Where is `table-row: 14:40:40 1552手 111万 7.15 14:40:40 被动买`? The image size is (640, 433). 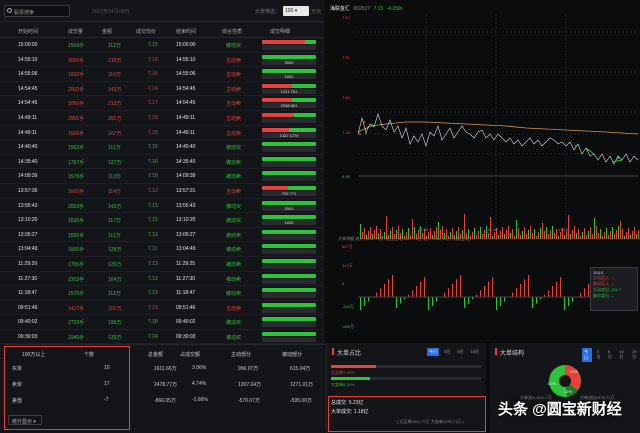 table-row: 14:40:40 1552手 111万 7.15 14:40:40 被动买 is located at coordinates (162, 147).